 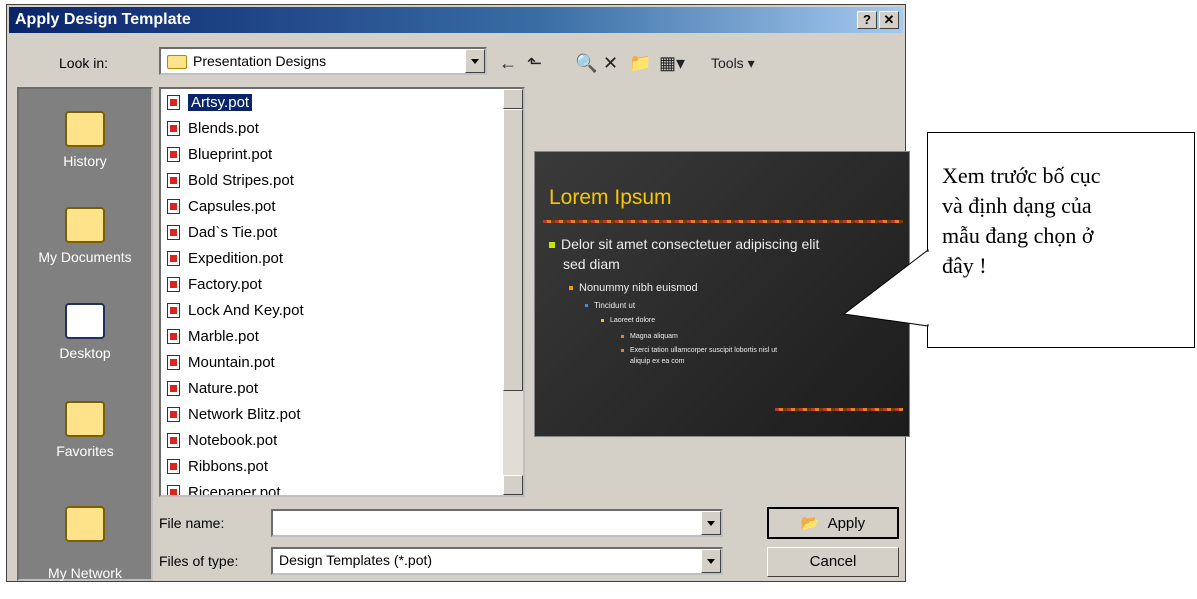 What do you see at coordinates (610, 63) in the screenshot?
I see `delete-icon: ✕` at bounding box center [610, 63].